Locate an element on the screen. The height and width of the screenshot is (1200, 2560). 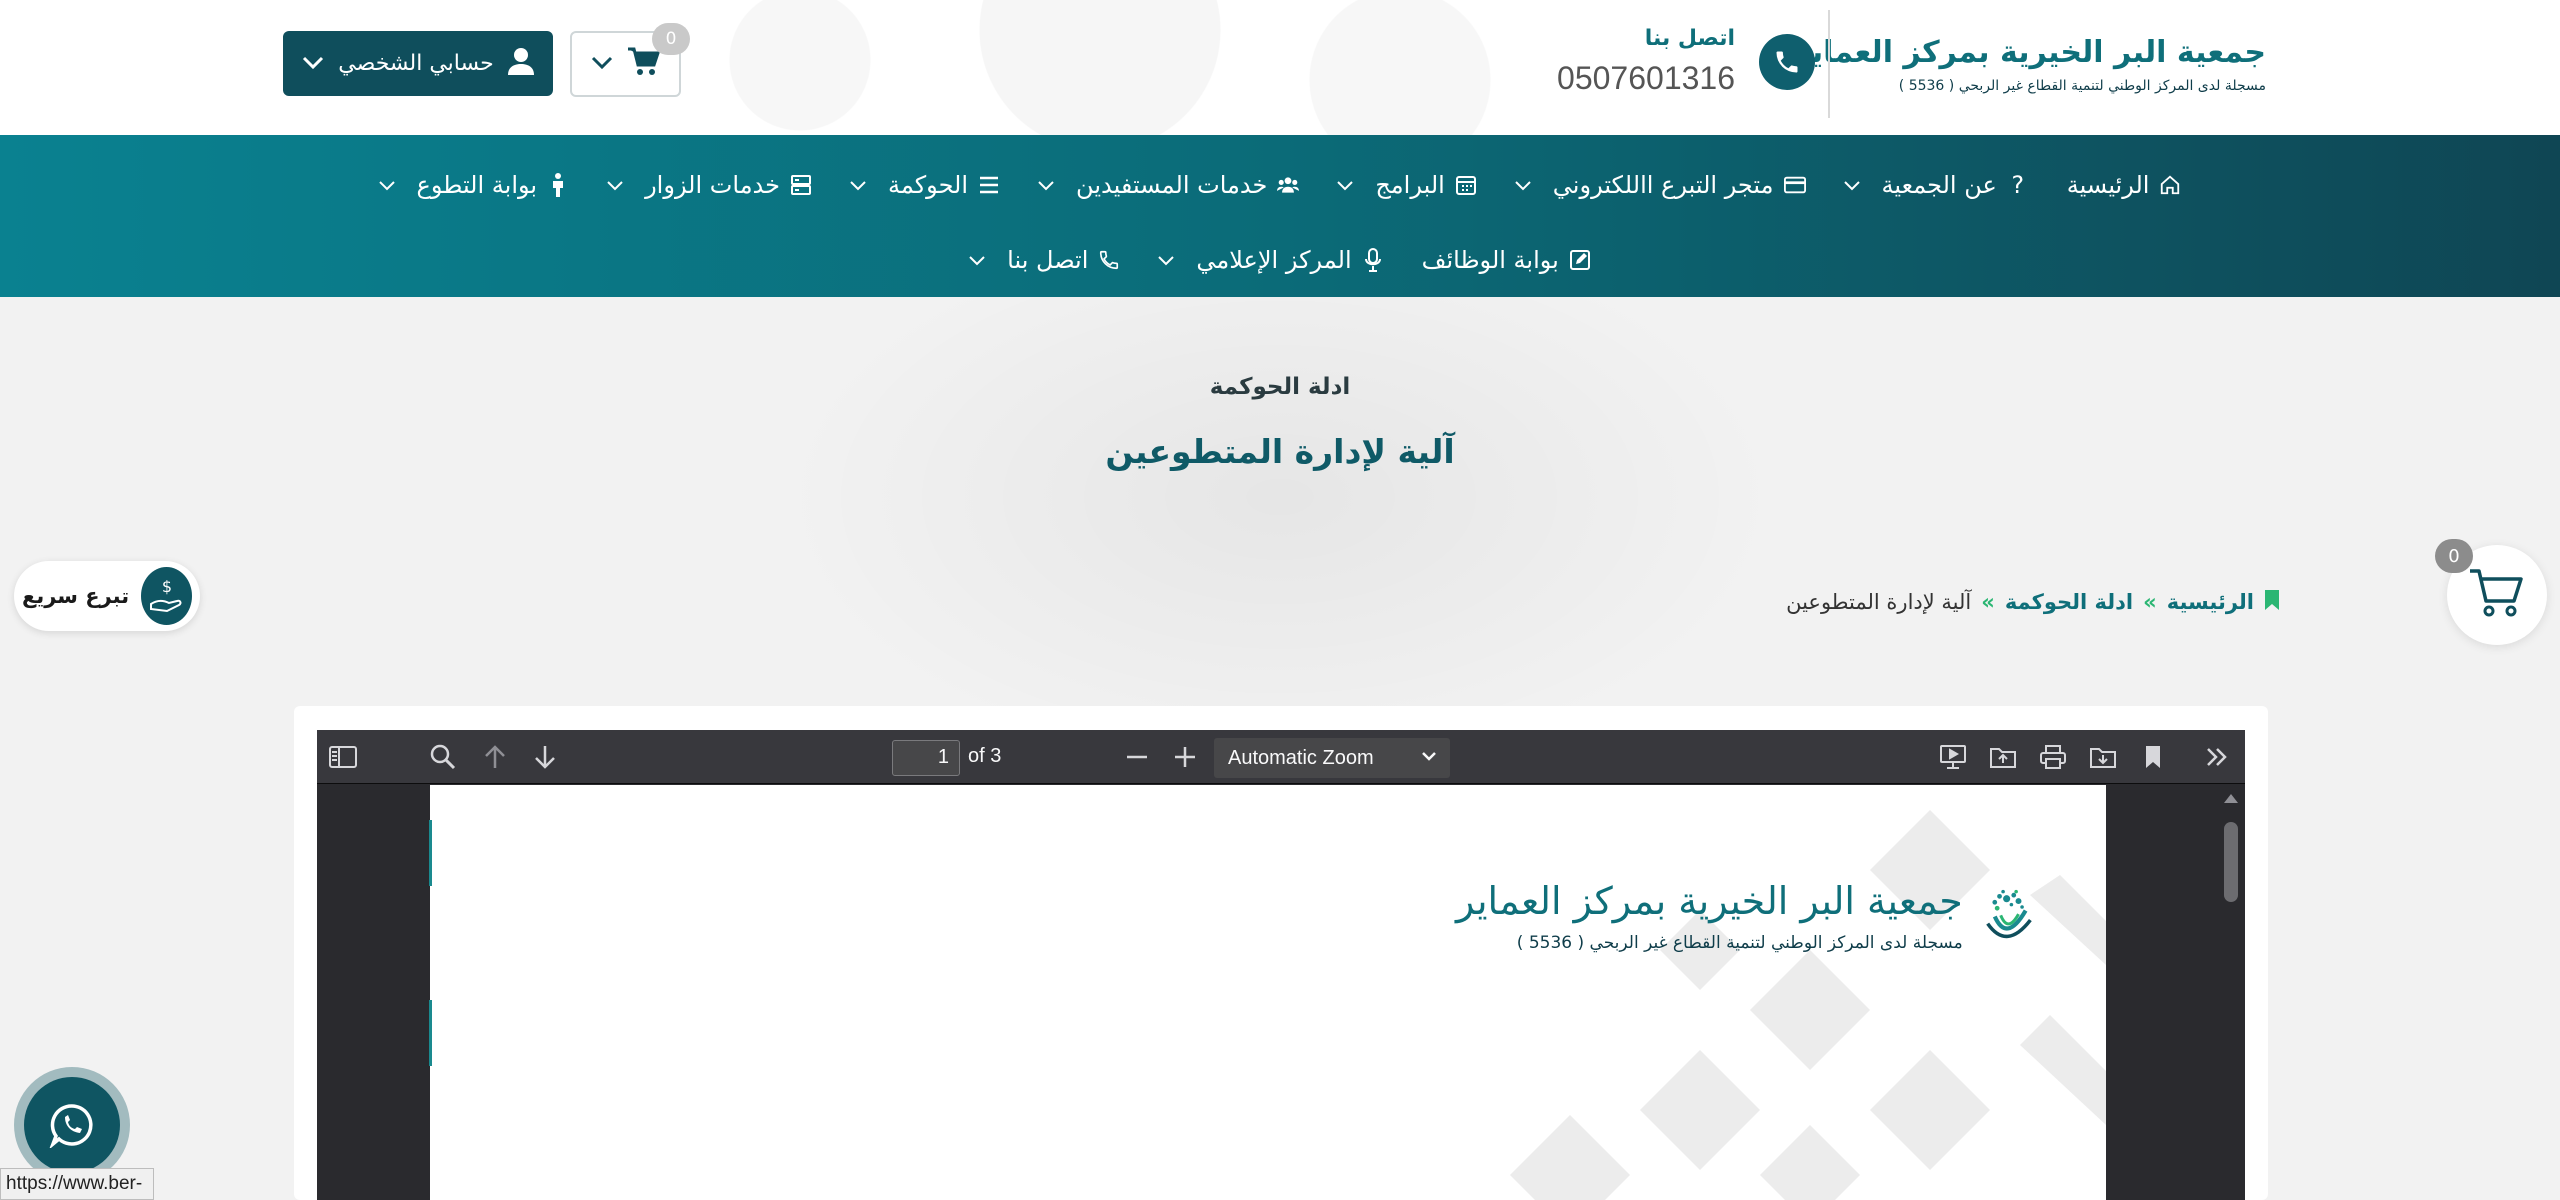
header-divider is located at coordinates (1829, 64).